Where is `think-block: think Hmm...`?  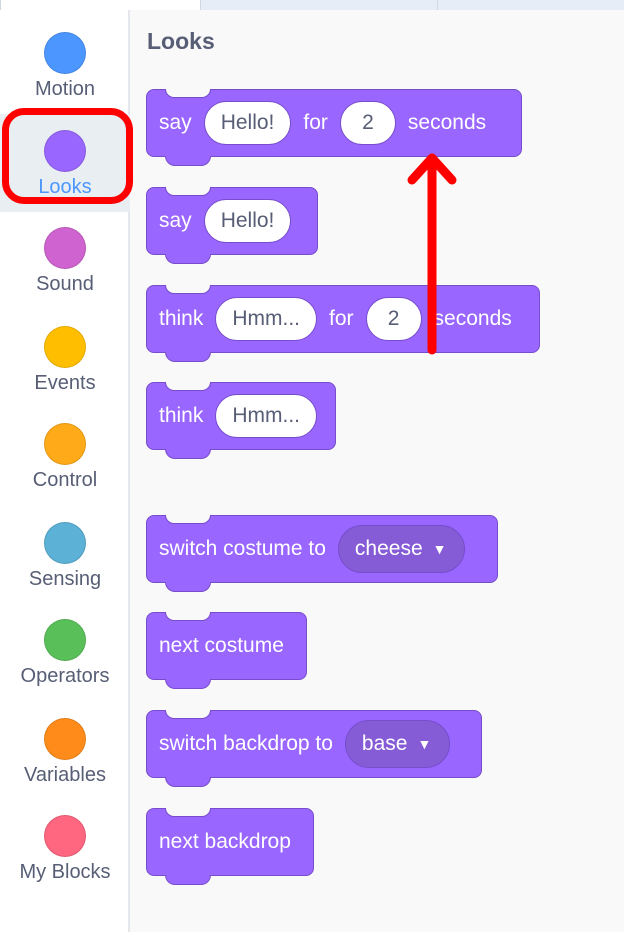
think-block: think Hmm... is located at coordinates (241, 420).